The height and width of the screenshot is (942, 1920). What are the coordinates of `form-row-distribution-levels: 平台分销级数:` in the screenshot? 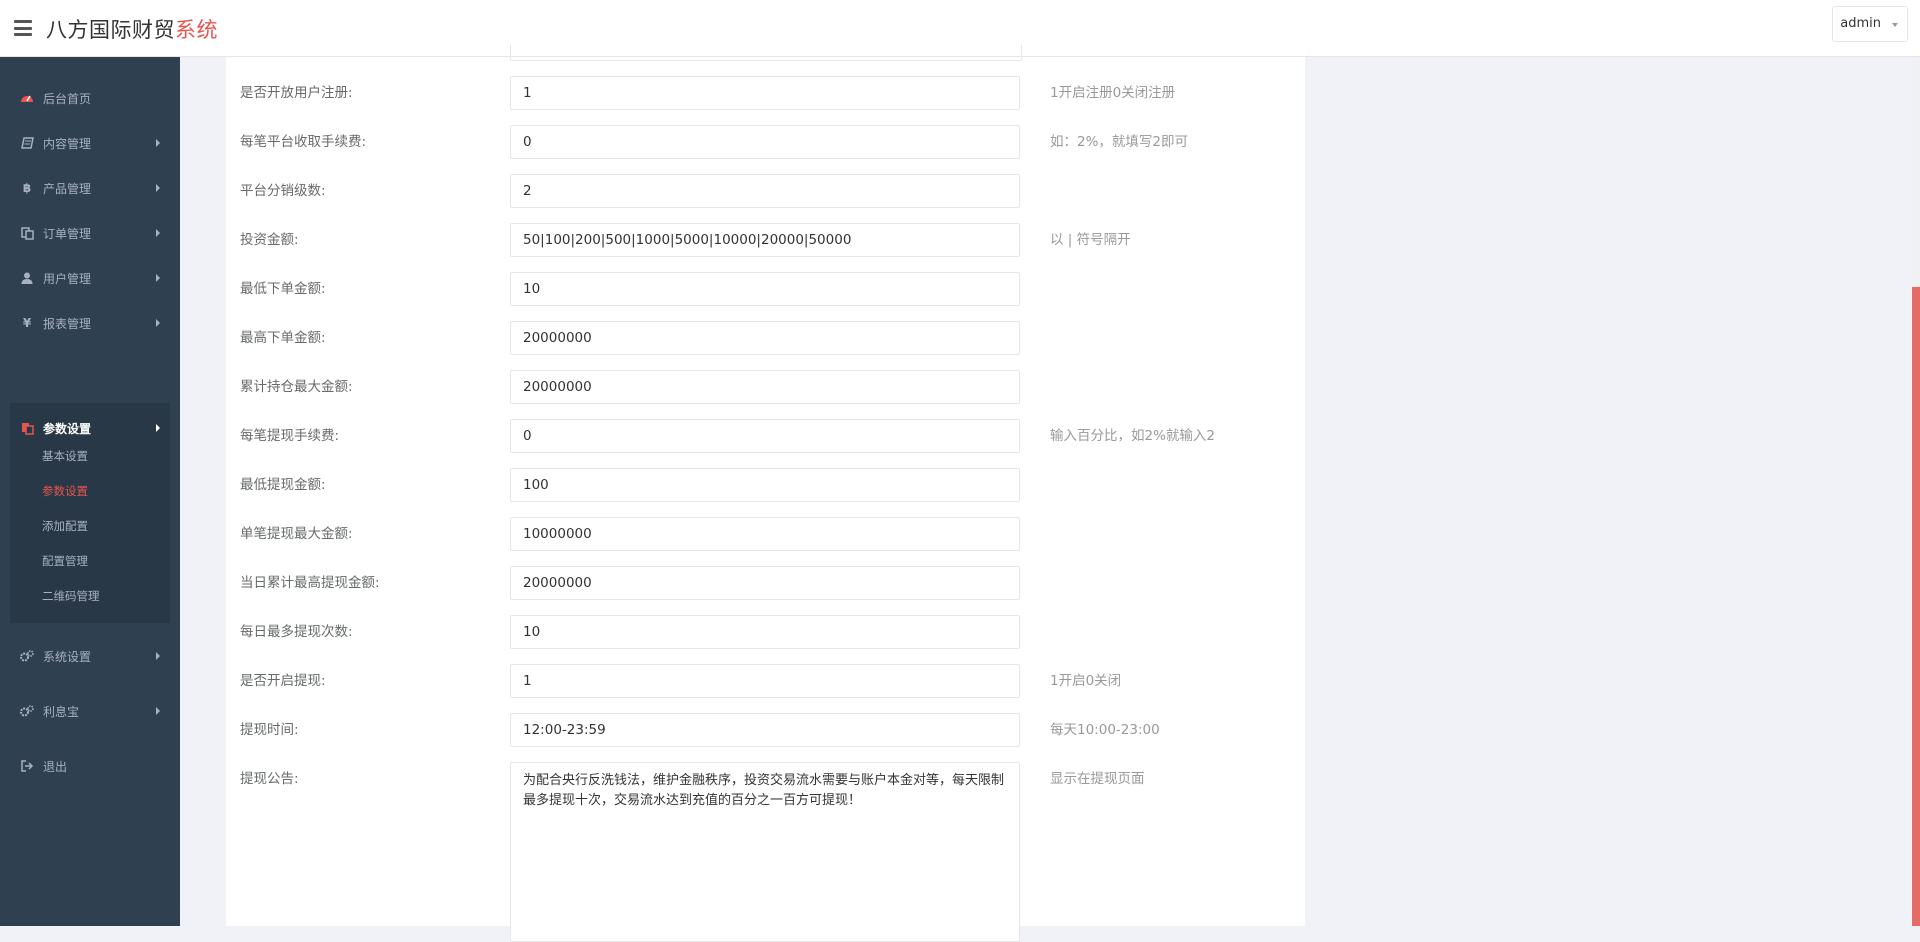 It's located at (765, 191).